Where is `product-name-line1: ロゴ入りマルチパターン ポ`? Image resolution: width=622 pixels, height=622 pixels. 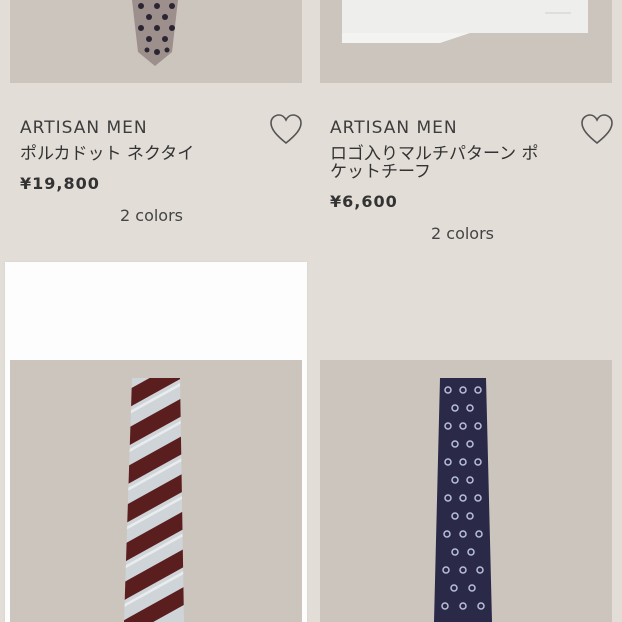 product-name-line1: ロゴ入りマルチパターン ポ is located at coordinates (434, 154).